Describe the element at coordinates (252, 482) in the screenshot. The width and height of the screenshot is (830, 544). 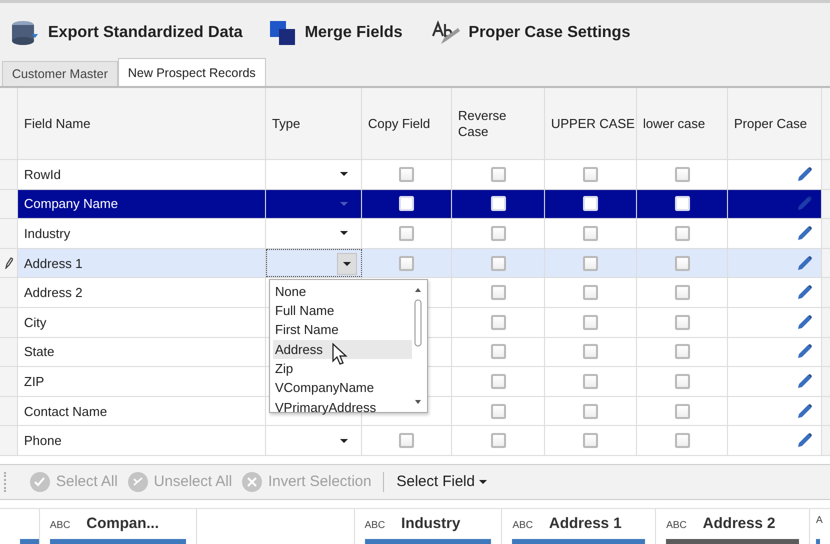
I see `close-circle-icon` at that location.